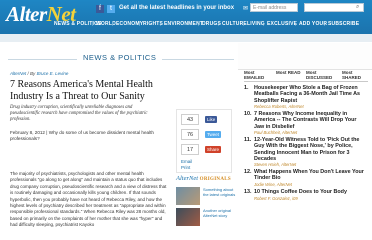  What do you see at coordinates (120, 57) in the screenshot?
I see `section-title: NEWS & POLITICS` at bounding box center [120, 57].